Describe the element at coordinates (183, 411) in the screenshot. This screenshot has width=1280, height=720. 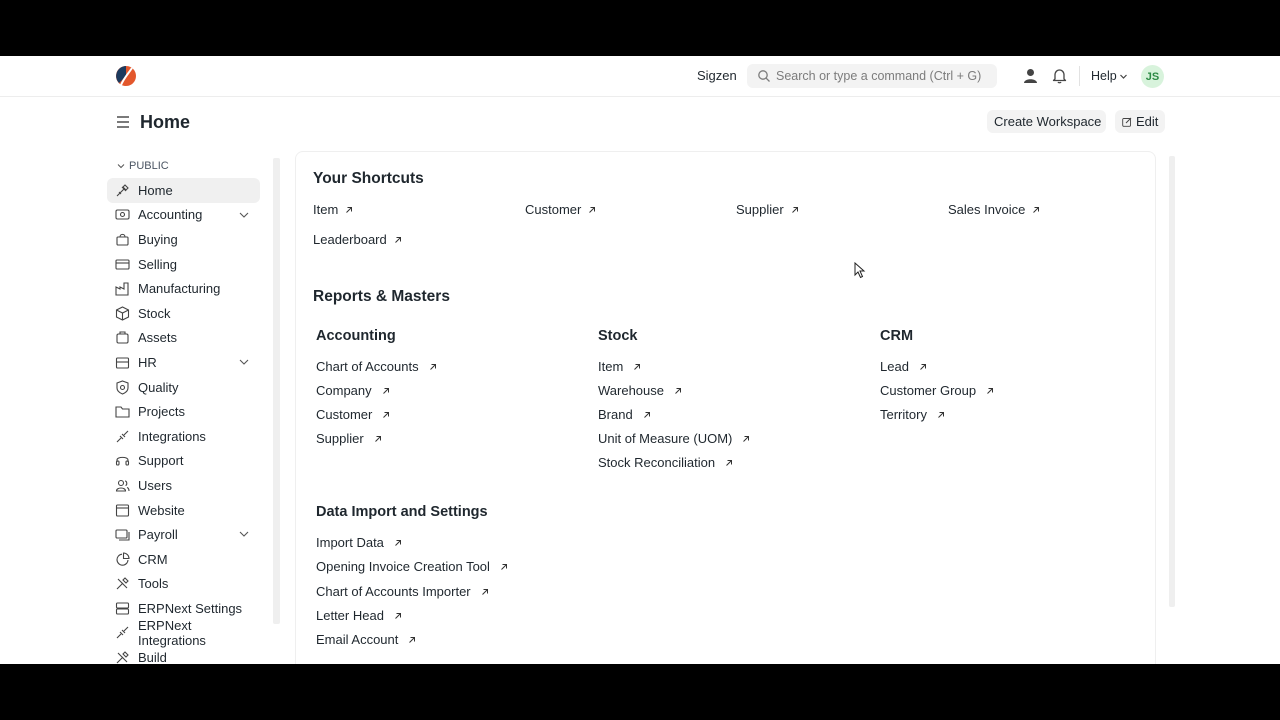
I see `sidebar-item-projects: Projects` at that location.